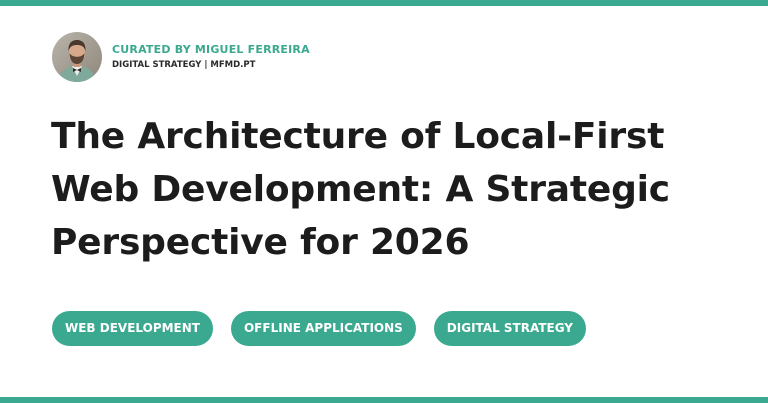 This screenshot has width=768, height=403. I want to click on tag-web-development: WEB DEVELOPMENT, so click(132, 328).